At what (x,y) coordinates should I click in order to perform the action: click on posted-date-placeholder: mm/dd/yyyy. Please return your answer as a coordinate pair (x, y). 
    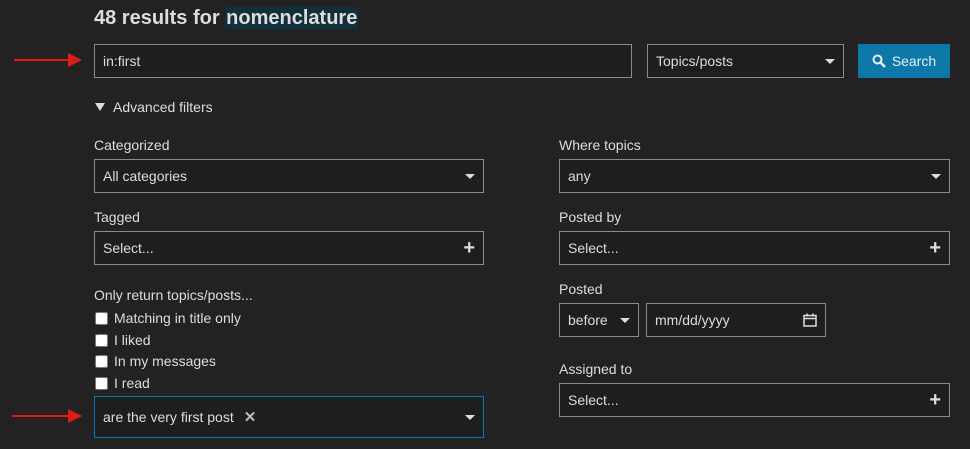
    Looking at the image, I should click on (692, 320).